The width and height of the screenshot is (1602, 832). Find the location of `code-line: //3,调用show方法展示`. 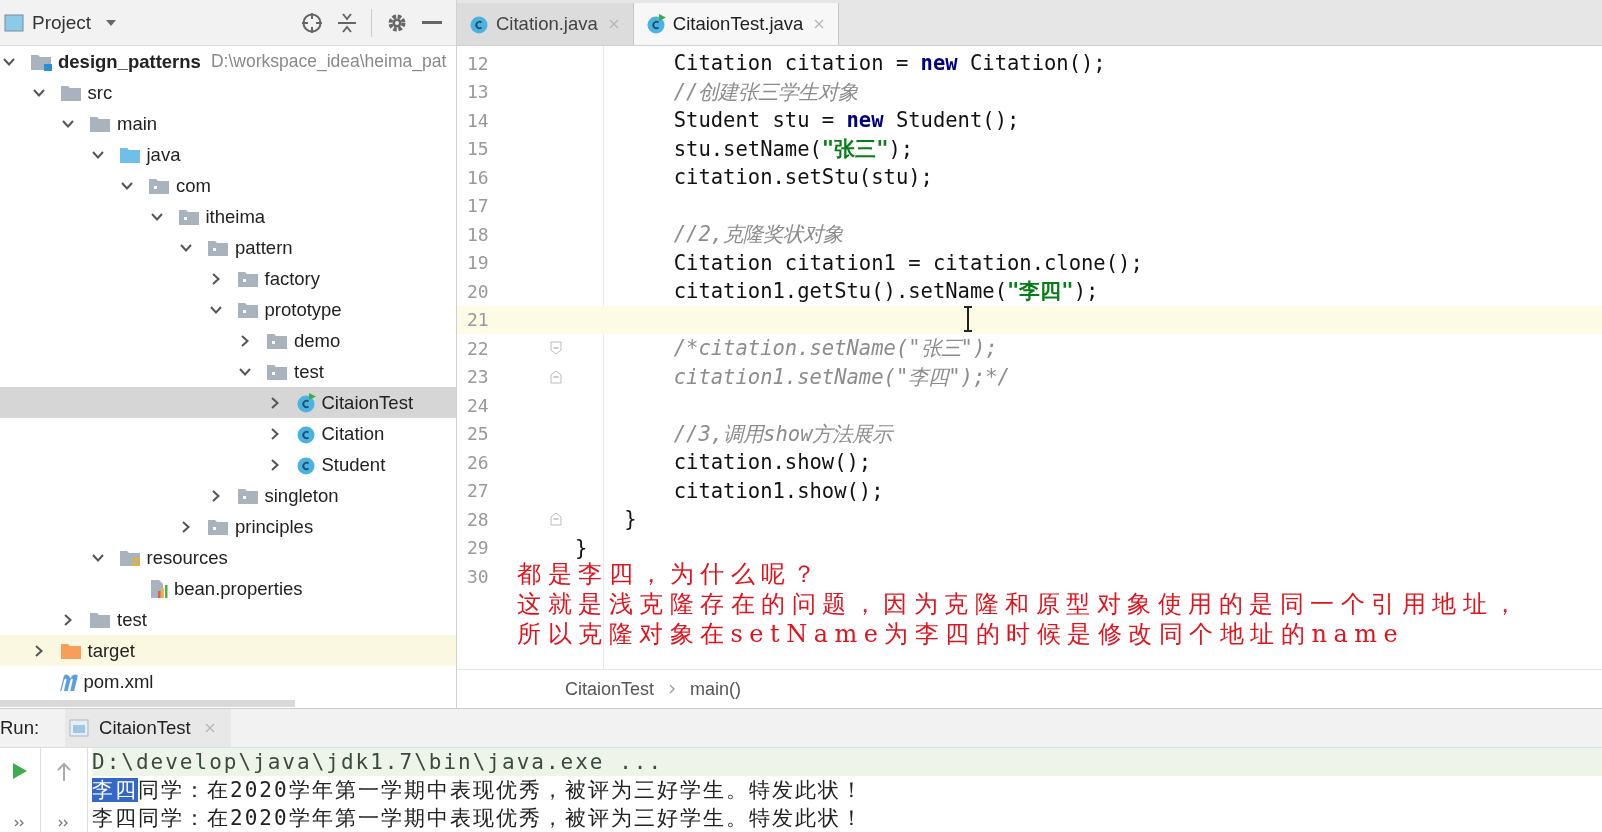

code-line: //3,调用show方法展示 is located at coordinates (782, 434).